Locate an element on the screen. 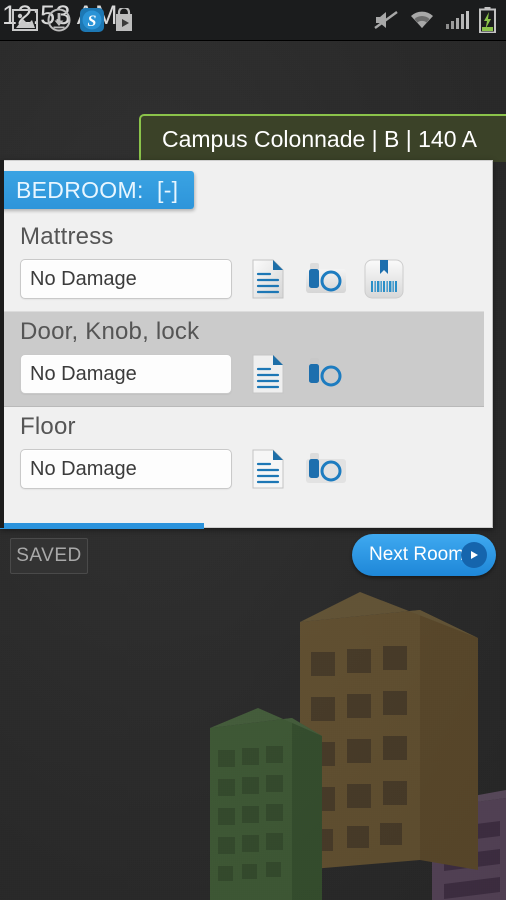 This screenshot has width=506, height=900. saved-button: SAVED is located at coordinates (49, 556).